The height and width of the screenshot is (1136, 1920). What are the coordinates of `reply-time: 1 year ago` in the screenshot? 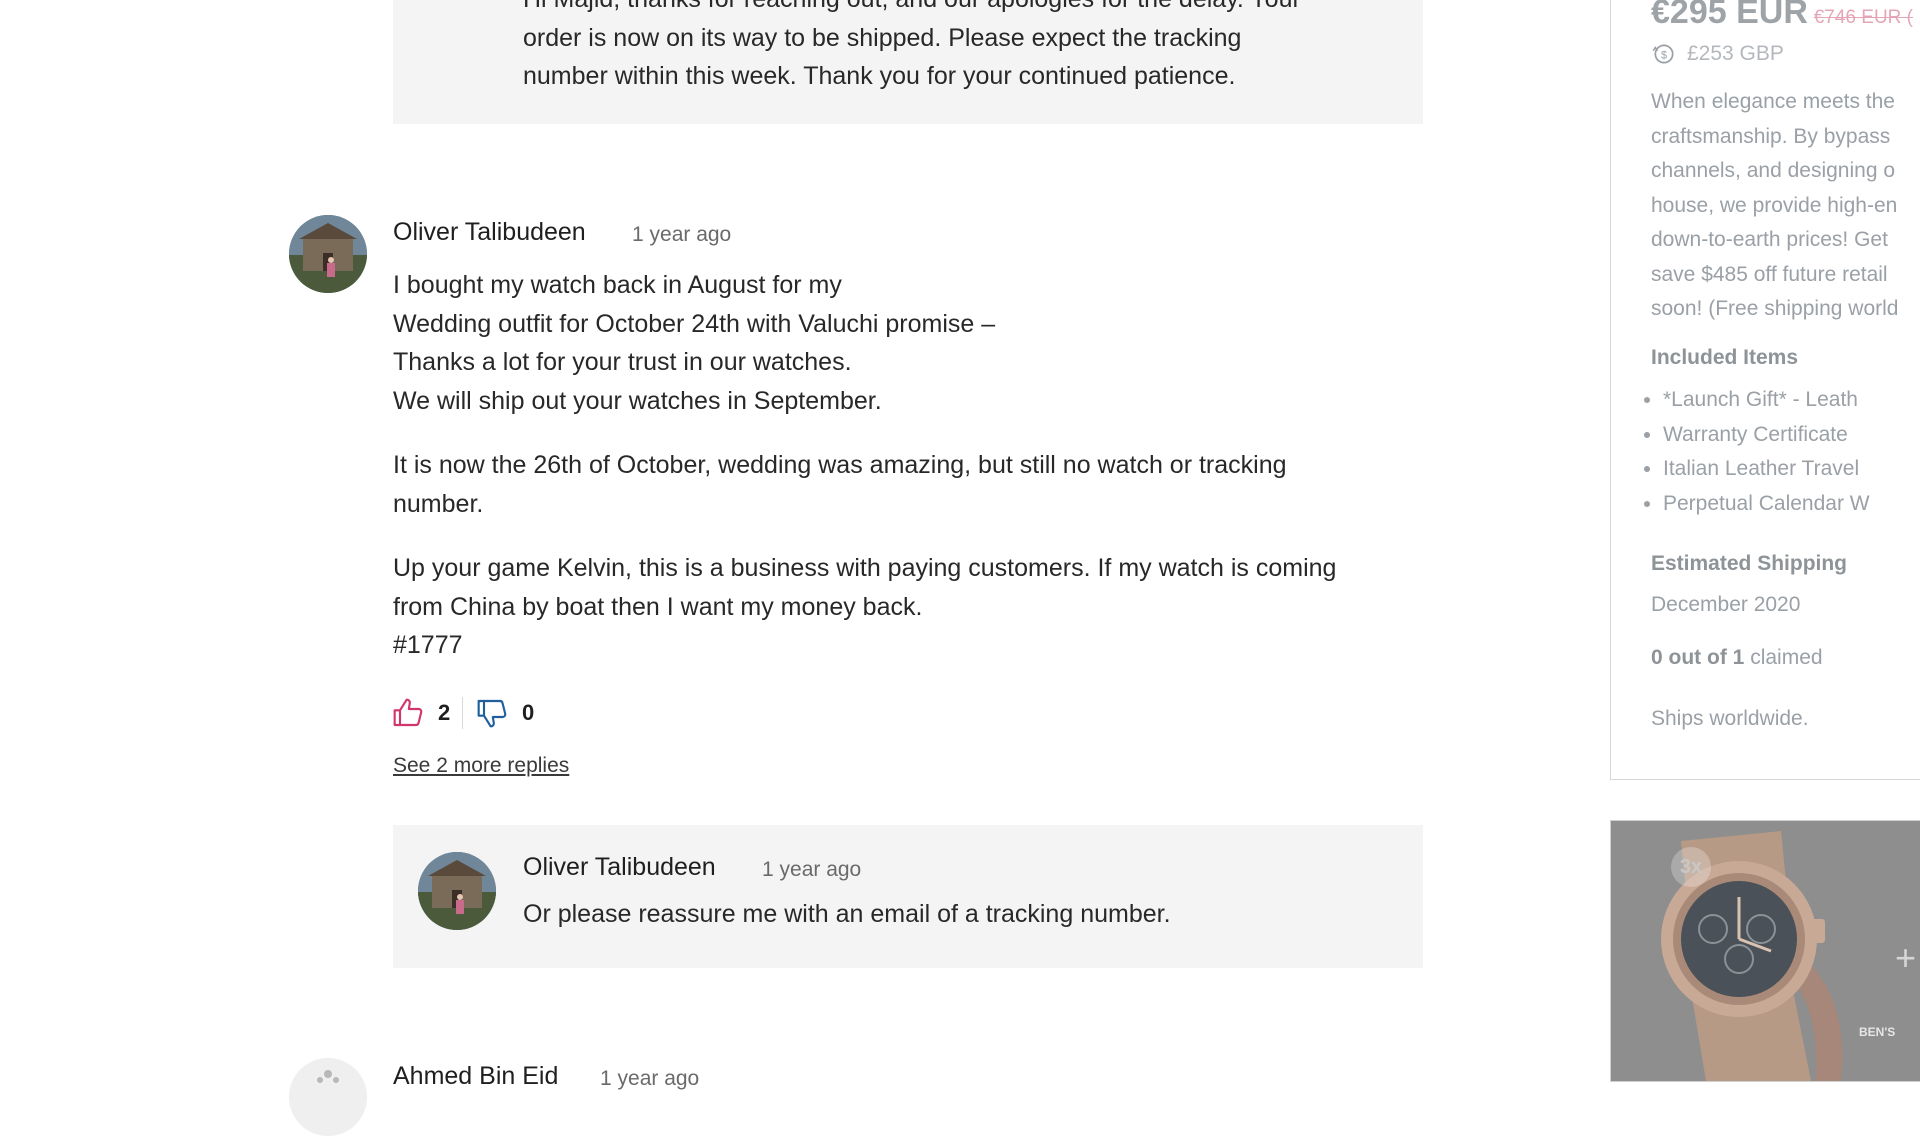 It's located at (812, 869).